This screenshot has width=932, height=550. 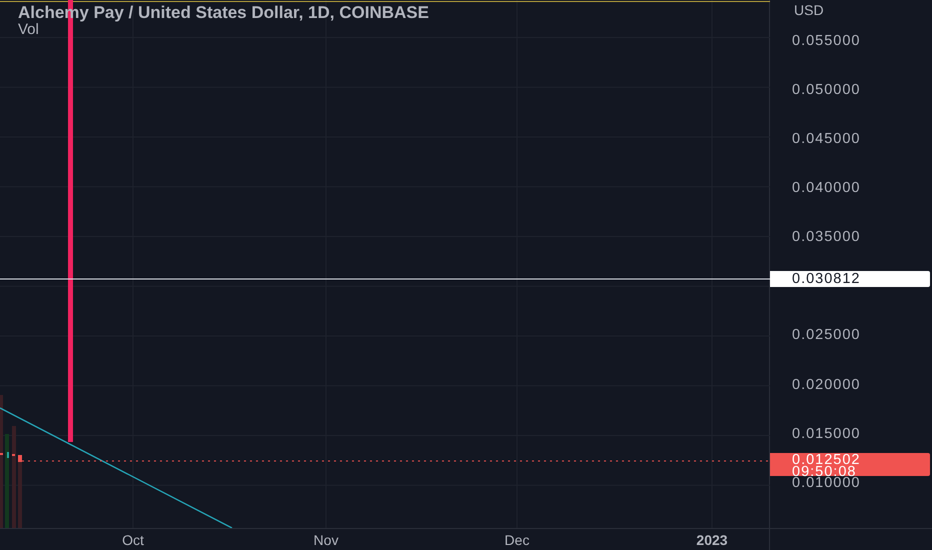 I want to click on time-label: Oct, so click(x=133, y=540).